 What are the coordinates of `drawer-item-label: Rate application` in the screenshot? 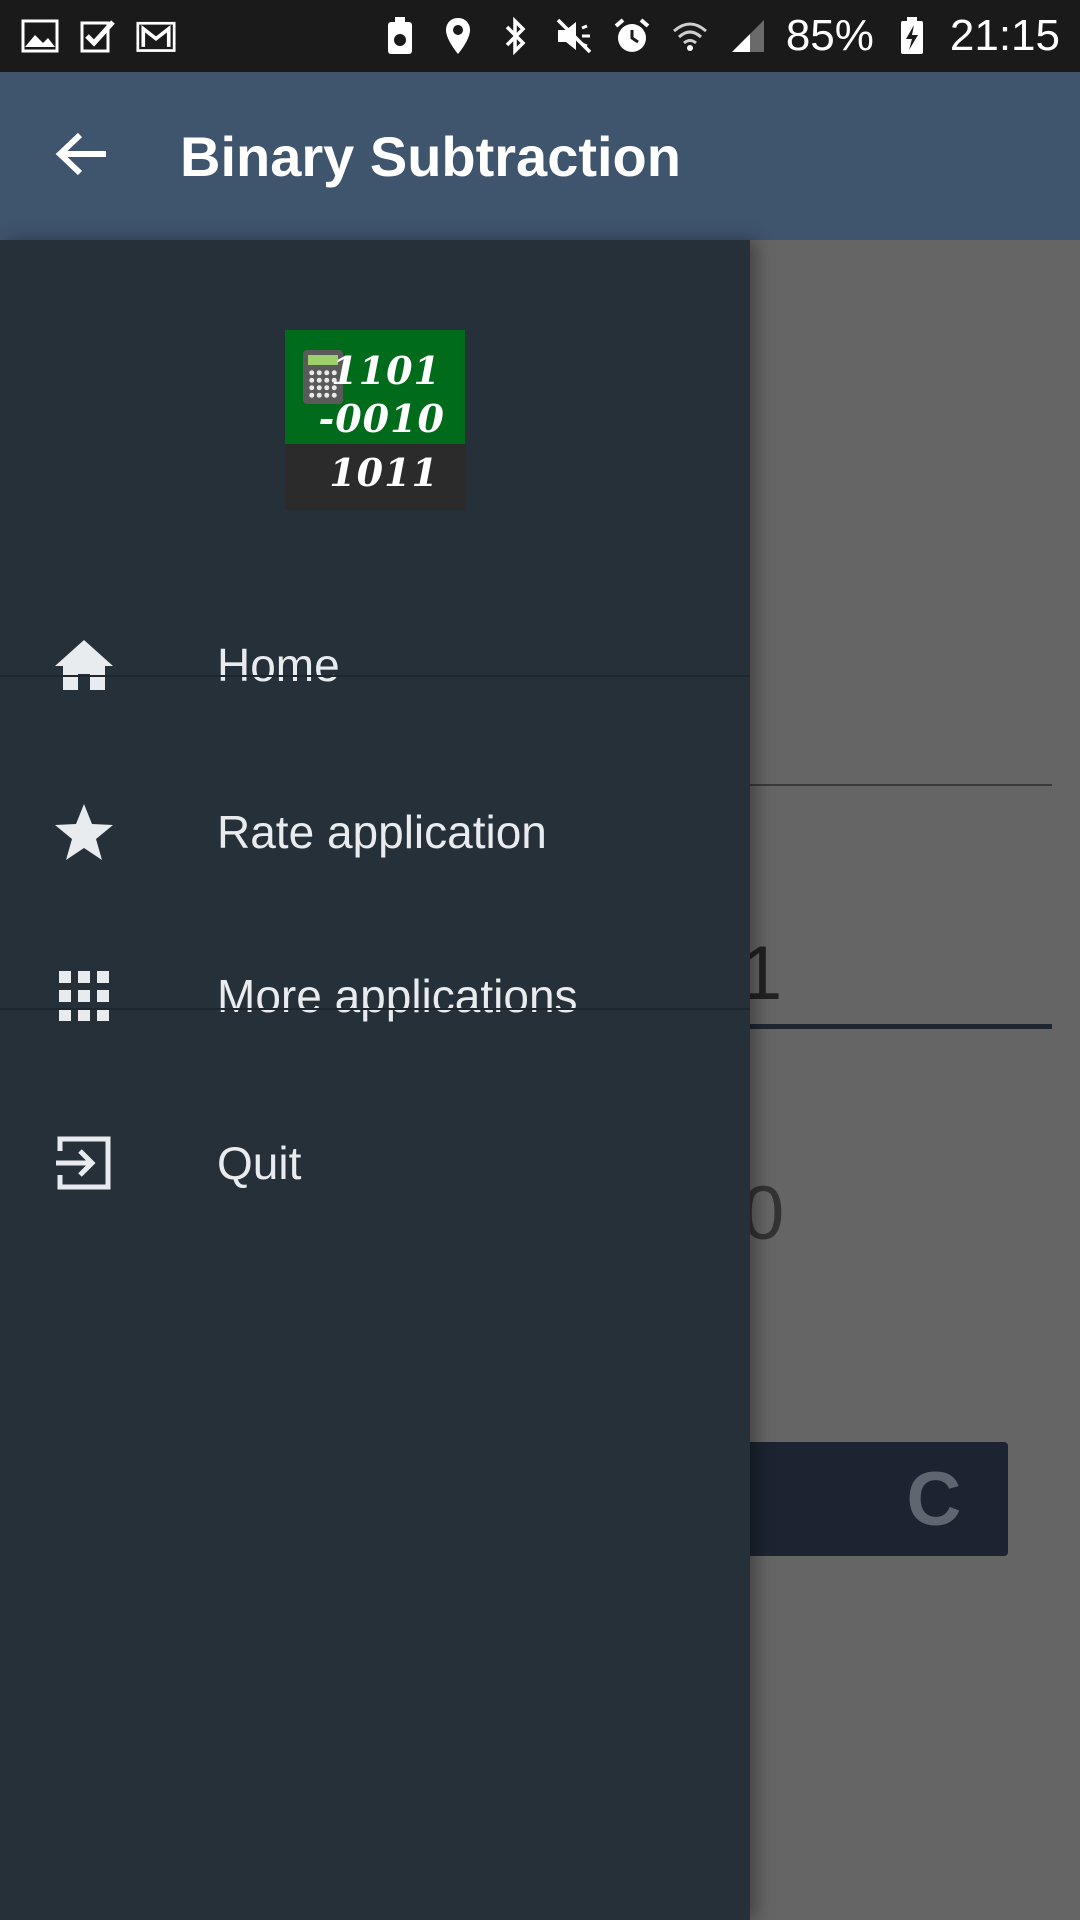 It's located at (382, 832).